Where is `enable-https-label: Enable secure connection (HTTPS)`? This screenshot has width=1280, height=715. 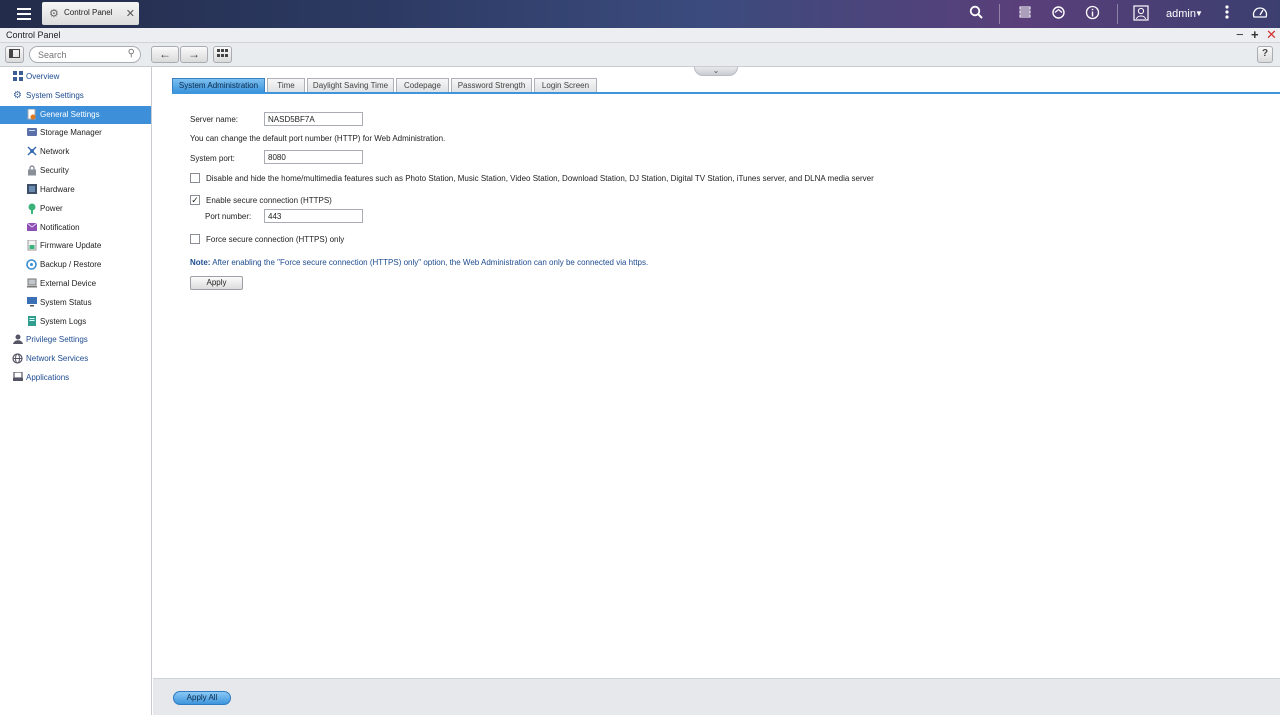
enable-https-label: Enable secure connection (HTTPS) is located at coordinates (269, 200).